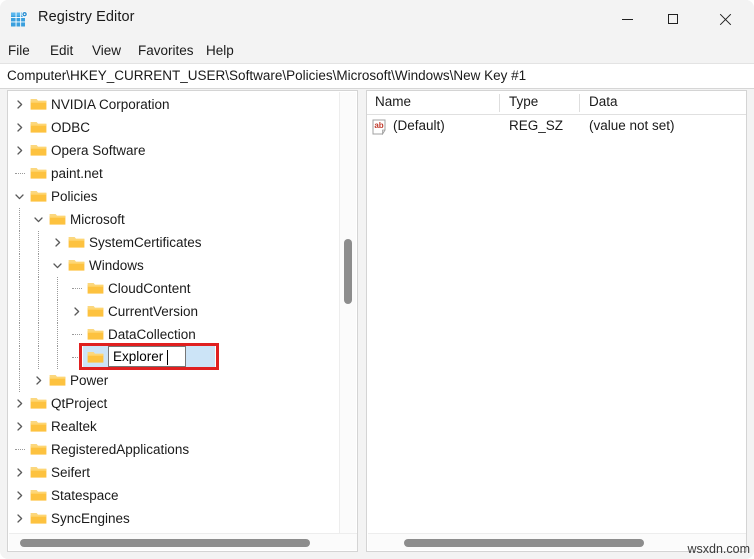  What do you see at coordinates (499, 103) in the screenshot?
I see `column-divider-name-type` at bounding box center [499, 103].